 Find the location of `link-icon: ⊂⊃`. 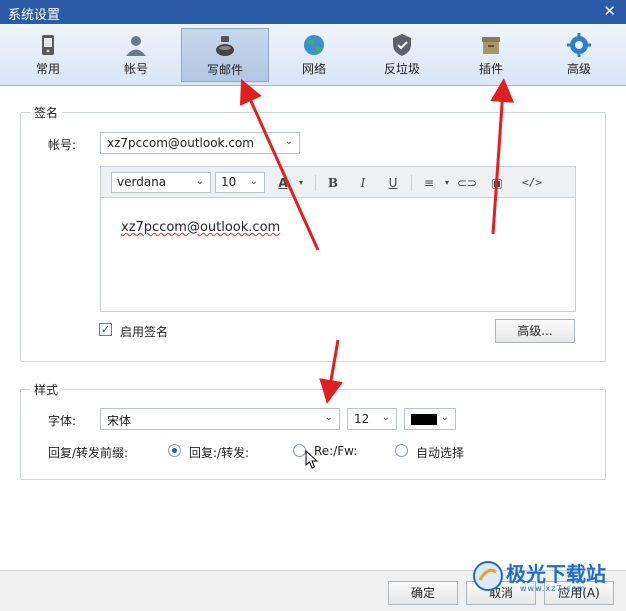

link-icon: ⊂⊃ is located at coordinates (467, 183).